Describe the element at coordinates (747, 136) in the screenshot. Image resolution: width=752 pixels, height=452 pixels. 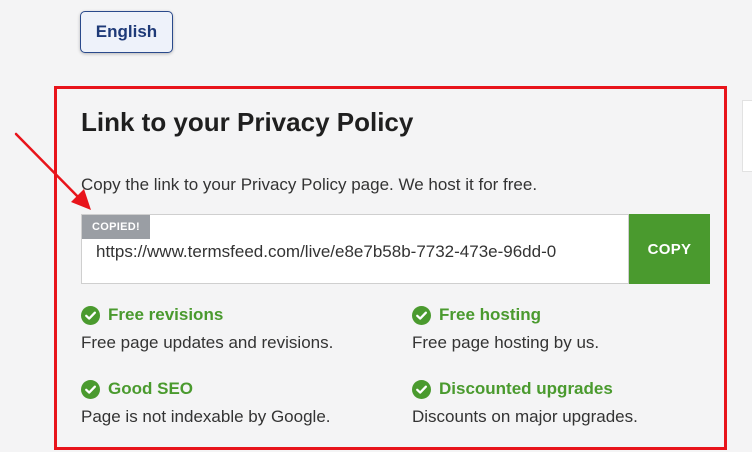
I see `side-panel-edge` at that location.